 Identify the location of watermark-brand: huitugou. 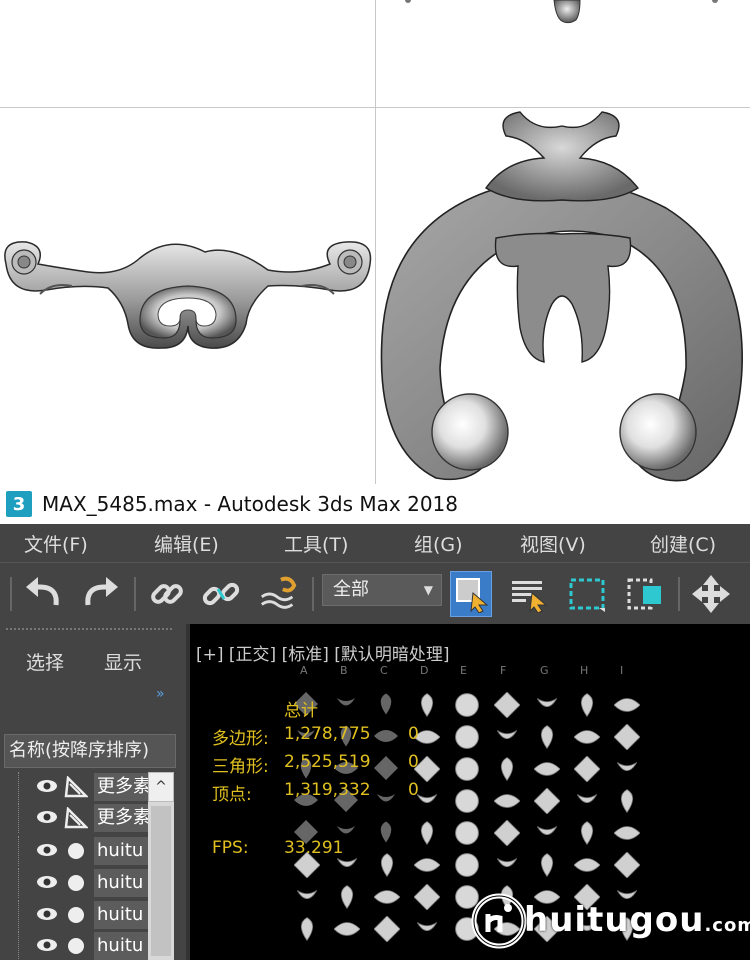
(614, 920).